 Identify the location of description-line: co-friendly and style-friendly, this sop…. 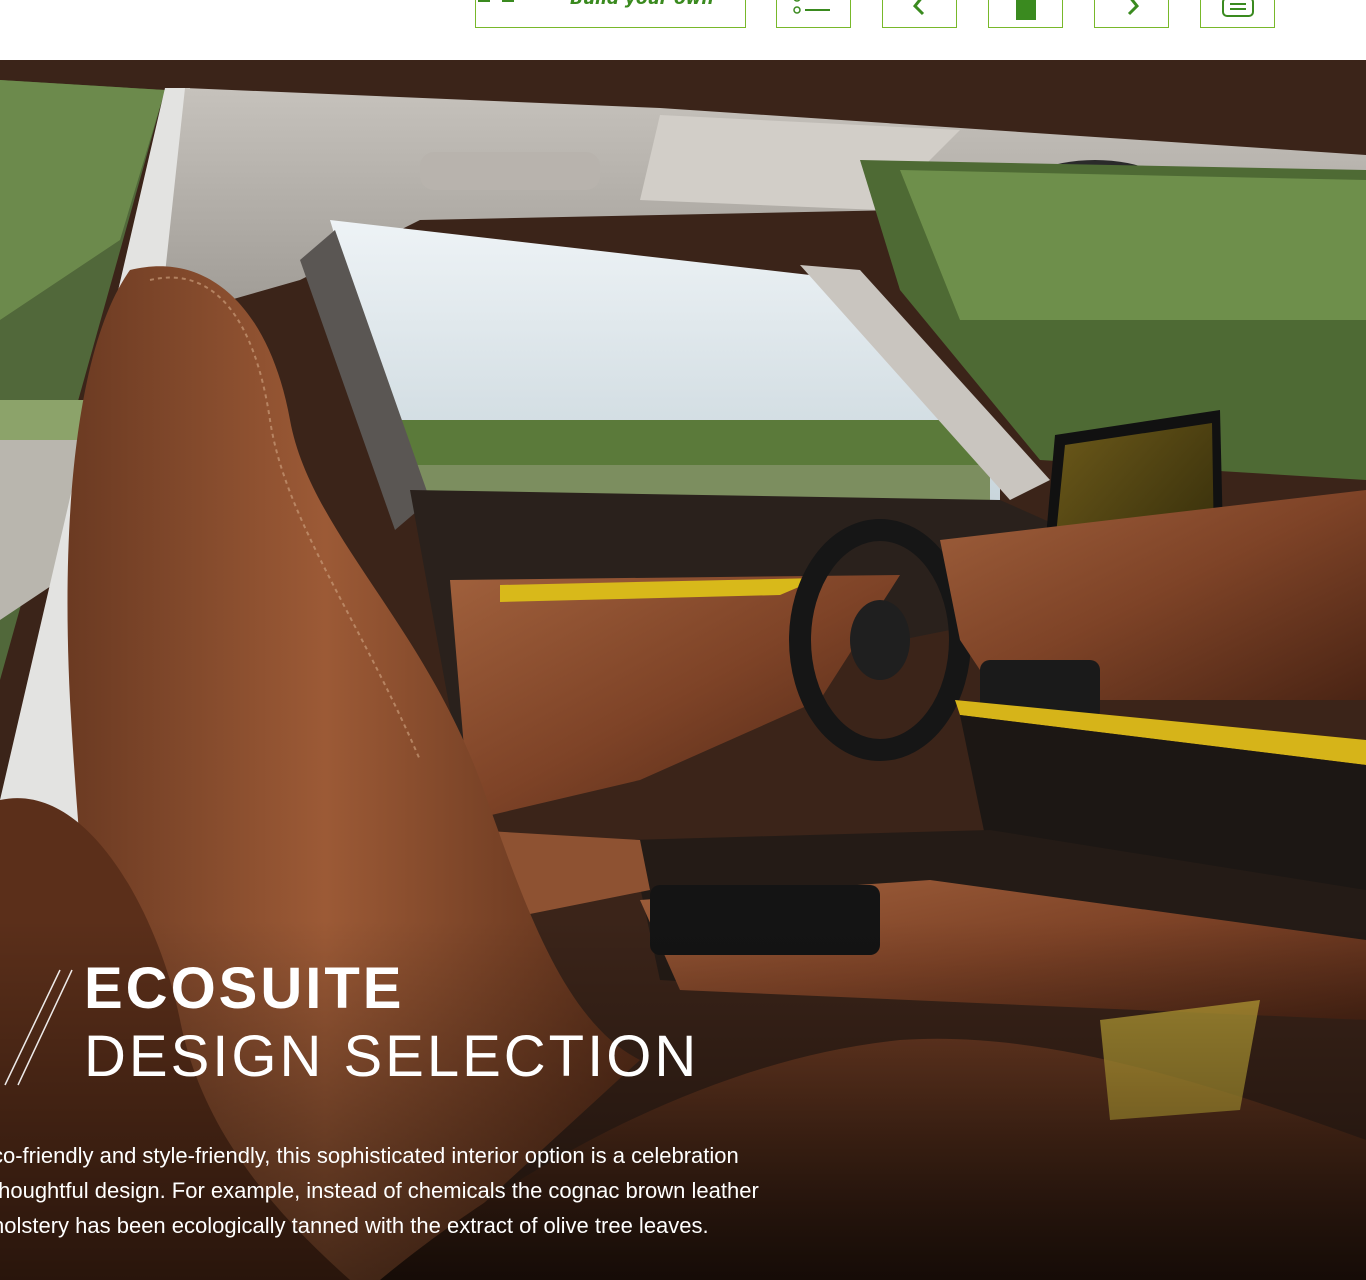
(369, 1155).